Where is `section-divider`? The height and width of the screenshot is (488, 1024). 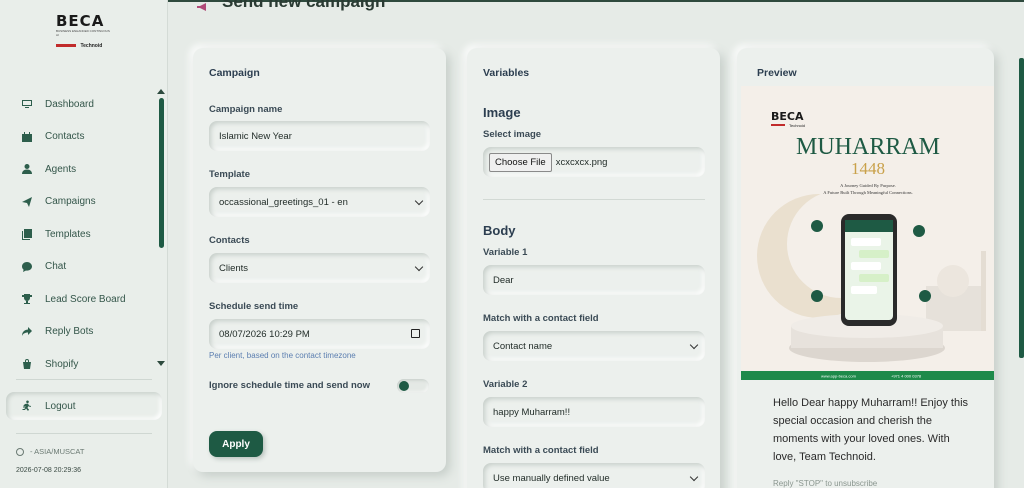
section-divider is located at coordinates (594, 199).